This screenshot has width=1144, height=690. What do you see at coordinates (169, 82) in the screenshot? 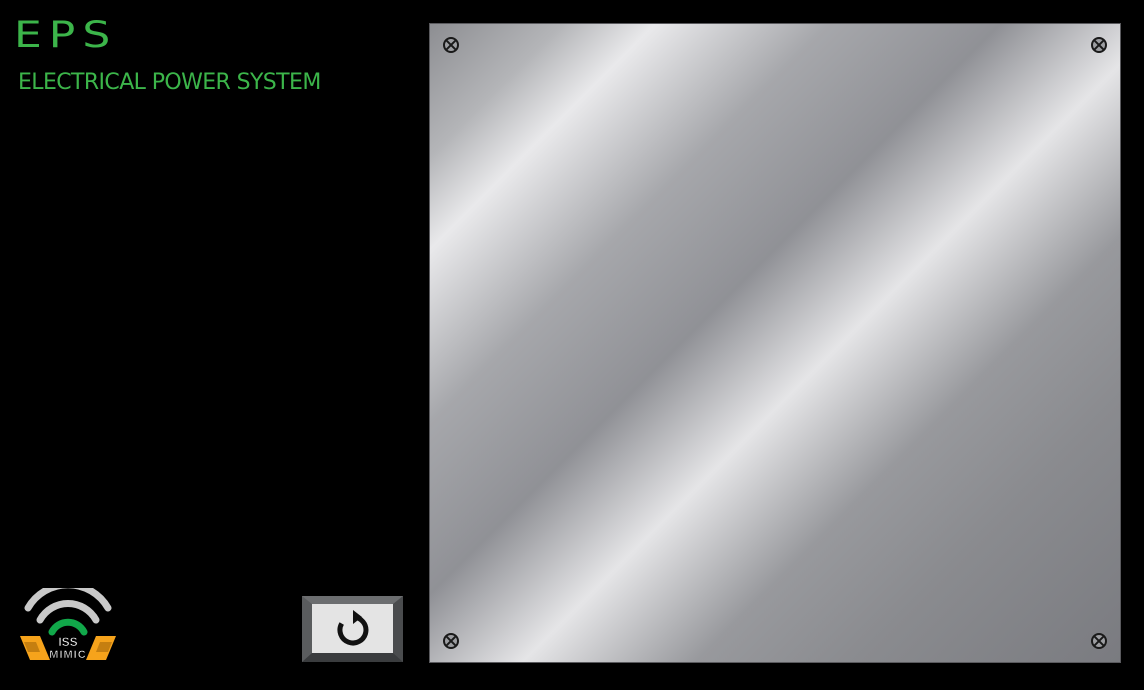
I see `page-subtitle: ELECTRICAL POWER SYSTEM` at bounding box center [169, 82].